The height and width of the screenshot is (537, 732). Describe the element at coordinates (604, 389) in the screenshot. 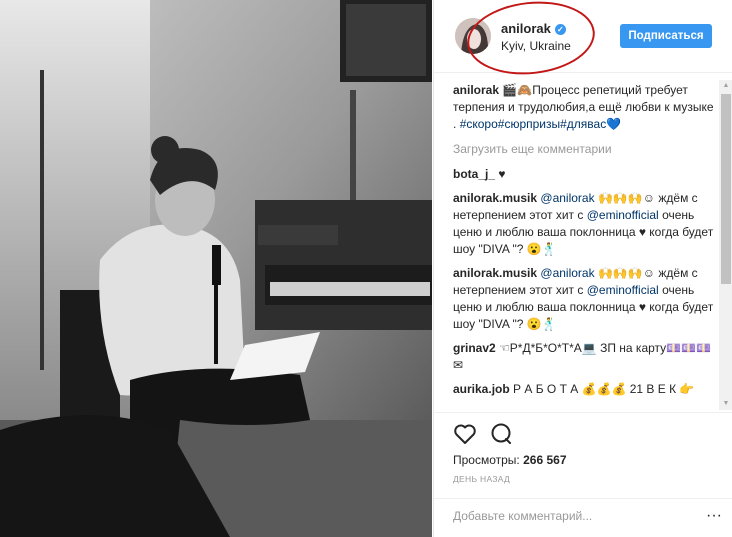

I see `comment-text: Р А Б О Т А 💰💰💰 21 В Е К 👉` at that location.